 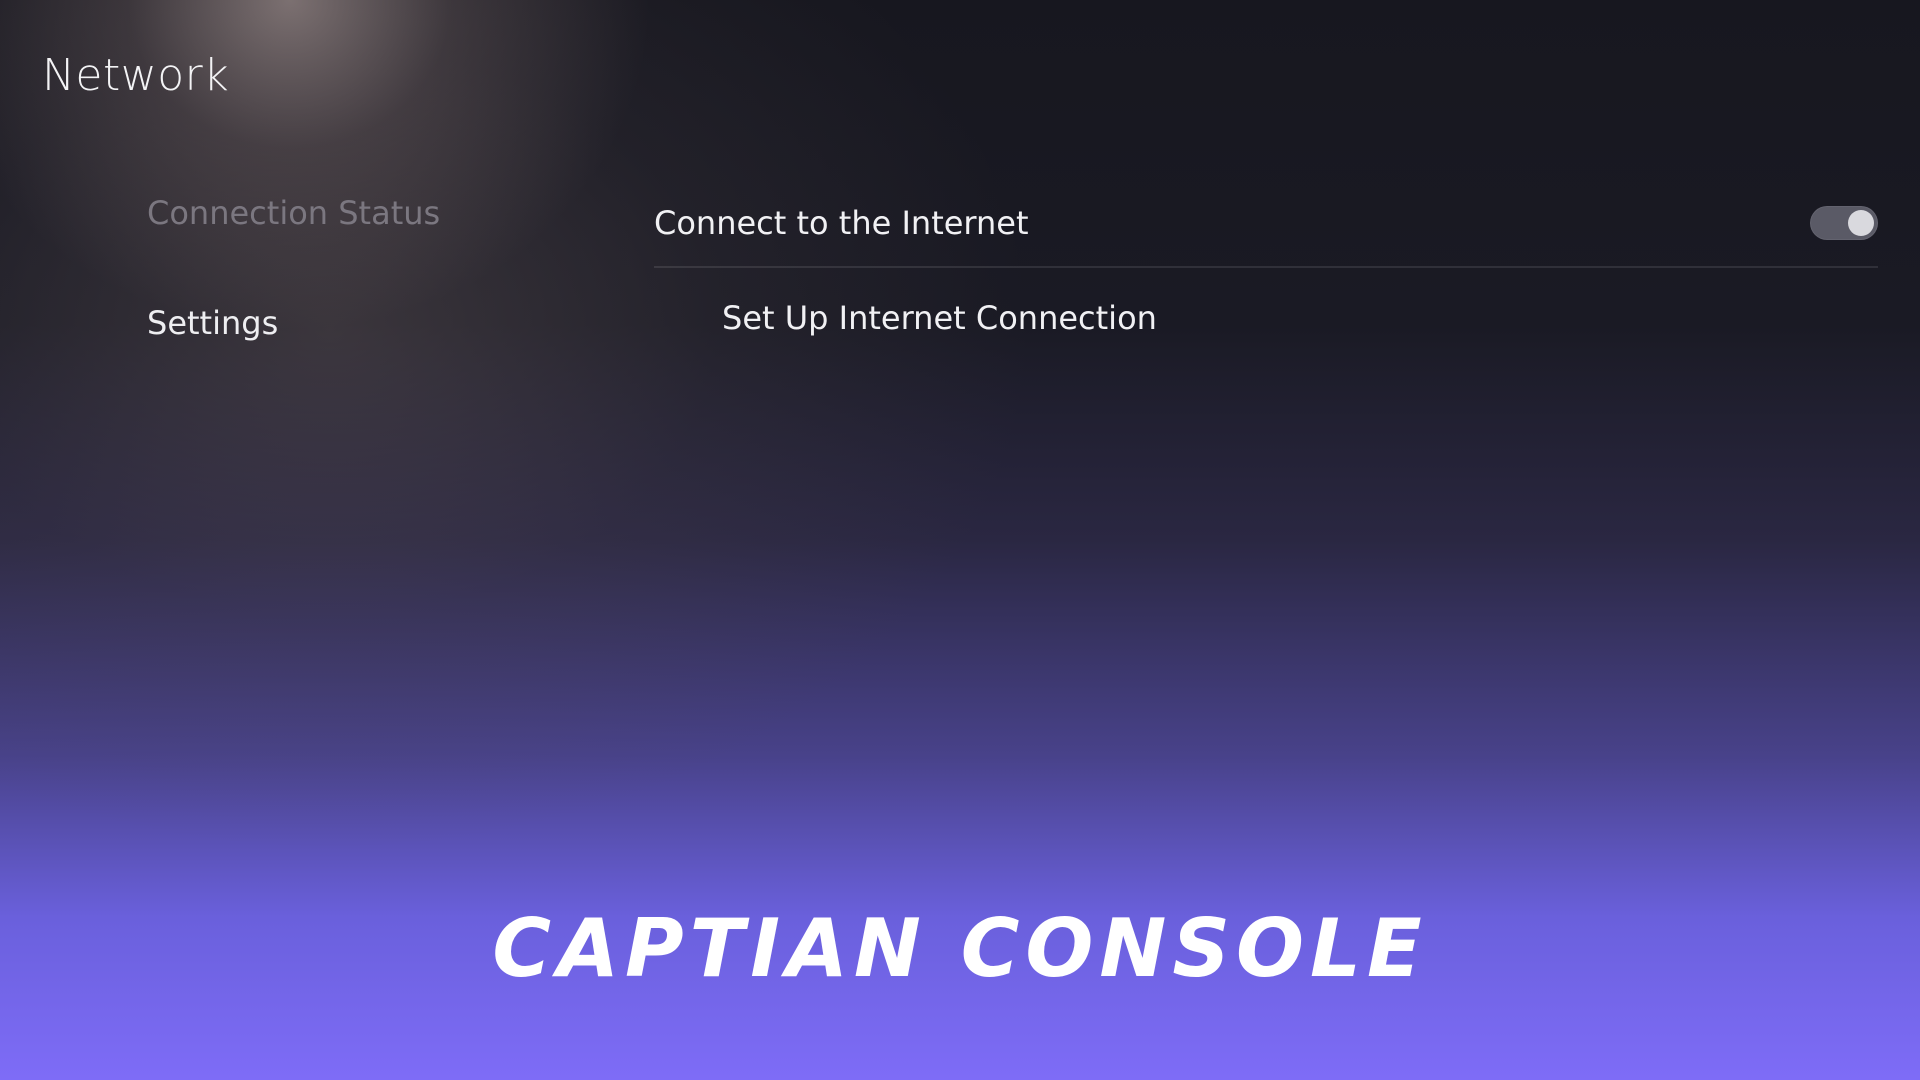 I want to click on brand-logo-text: CAPTIAN CONSOLE, so click(x=960, y=948).